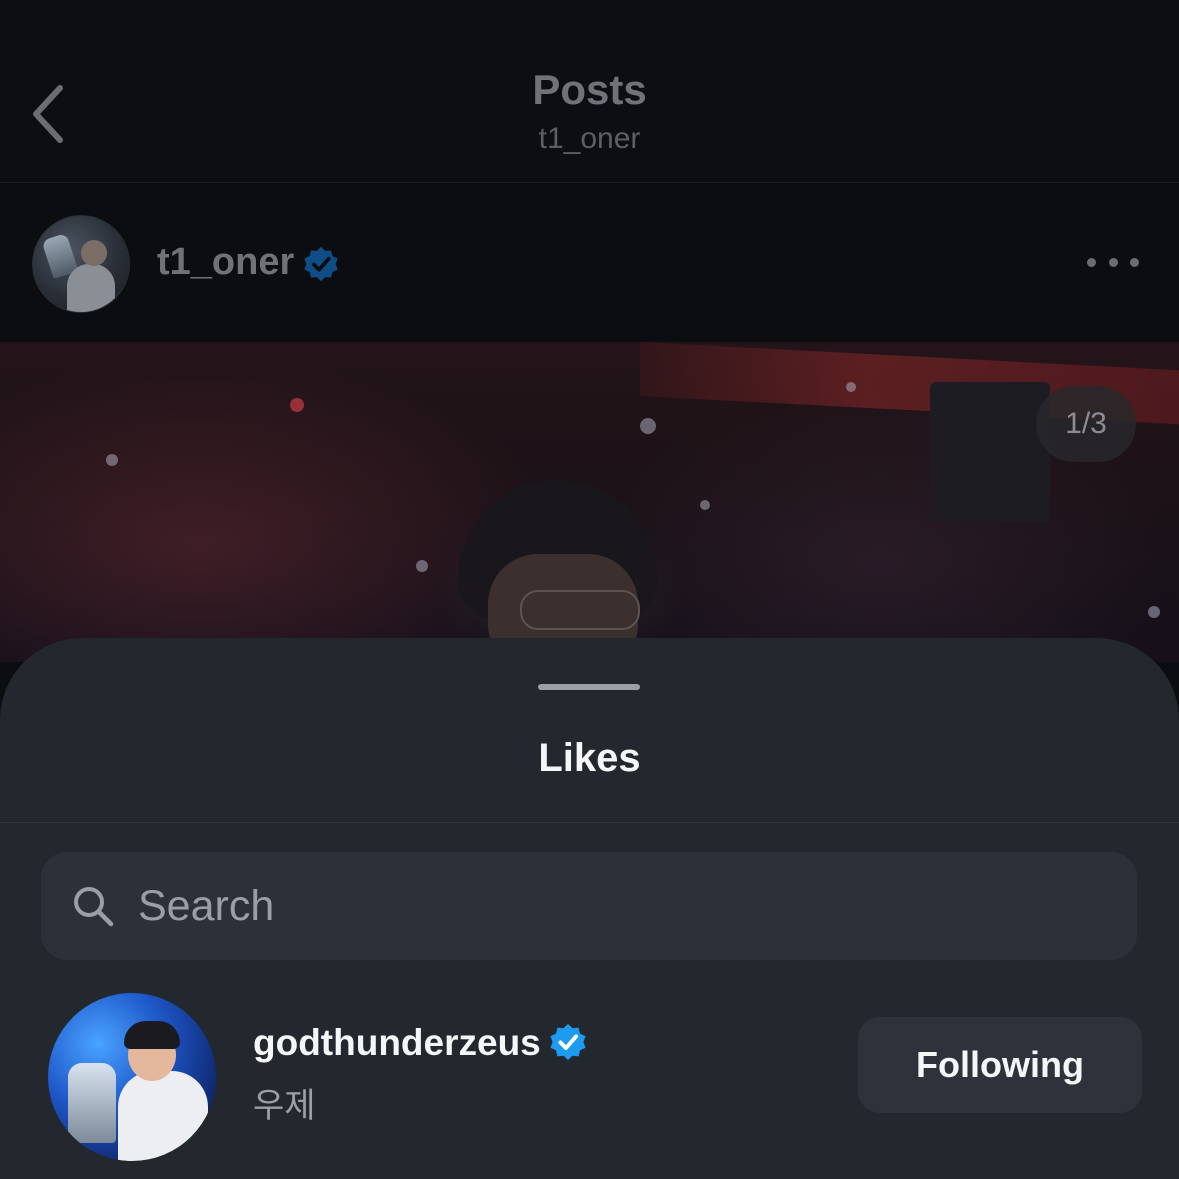 The image size is (1179, 1179). Describe the element at coordinates (589, 758) in the screenshot. I see `sheet-title: Likes` at that location.